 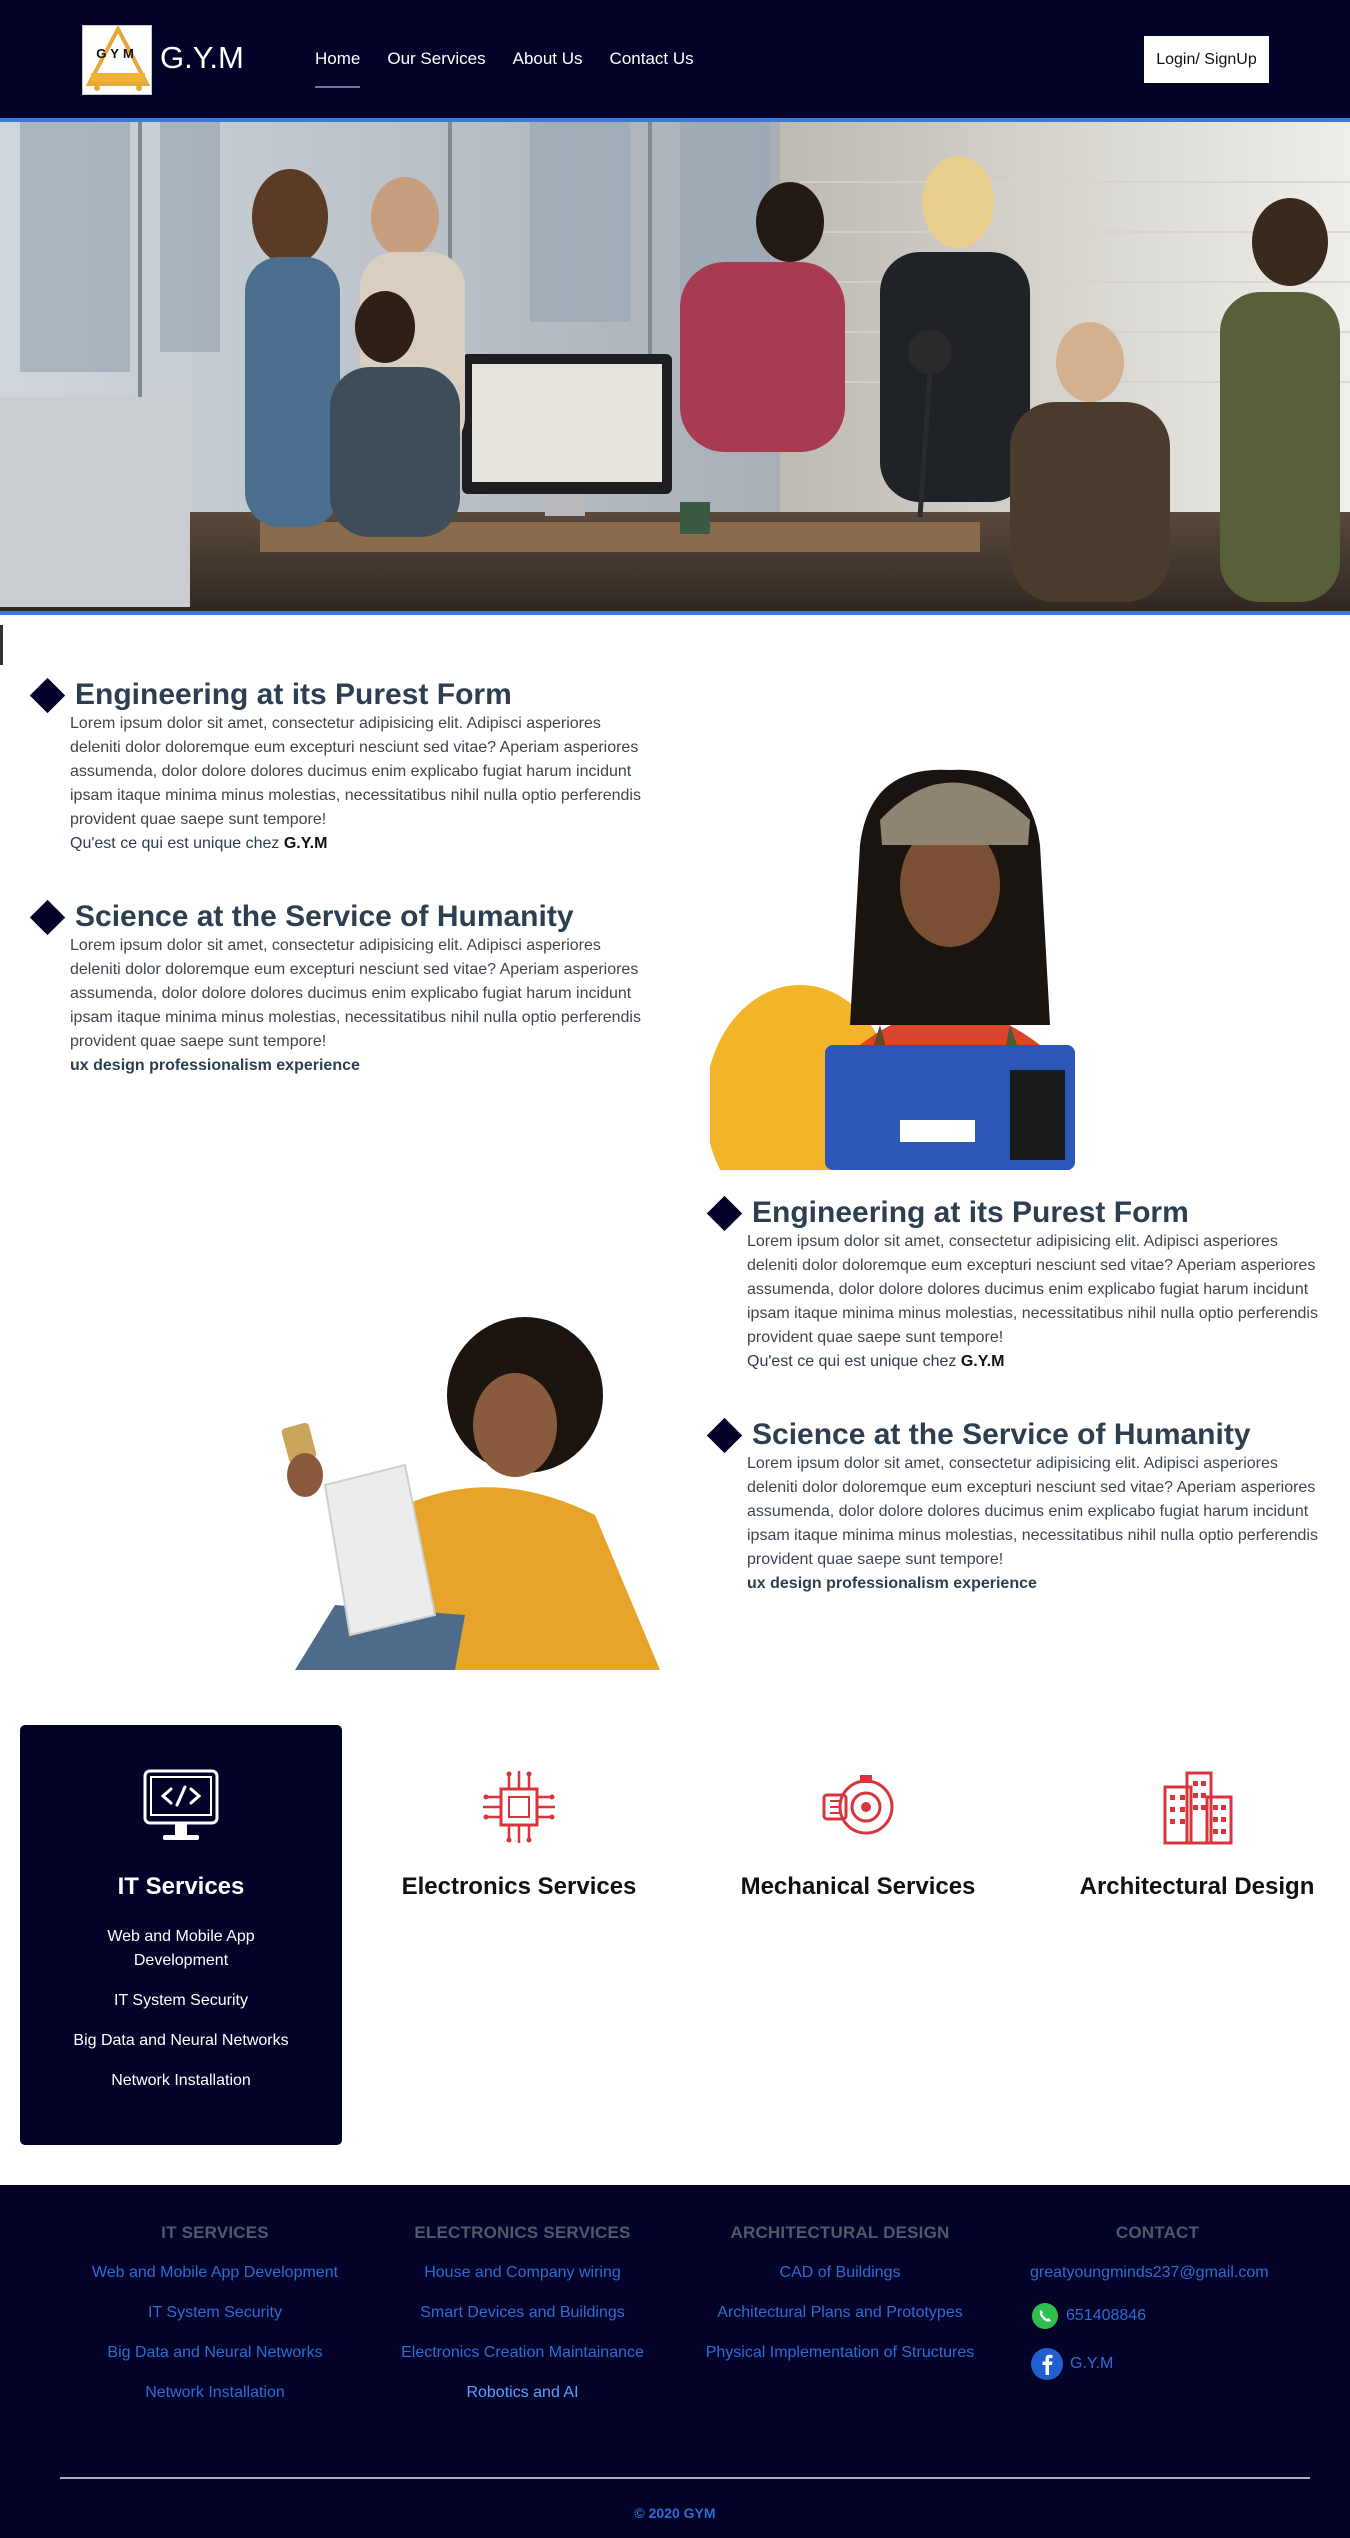 I want to click on footer-link: House and Company wiring, so click(x=522, y=2272).